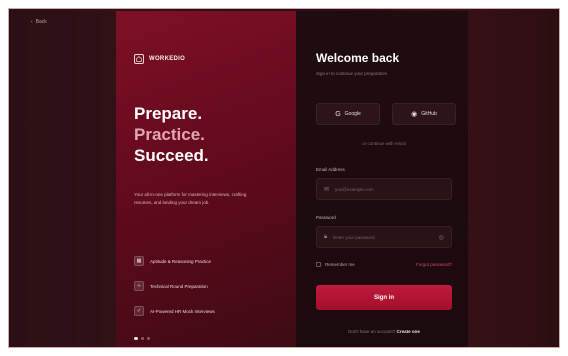  Describe the element at coordinates (182, 311) in the screenshot. I see `feature-label: AI-Powered HR Mock Interviews` at that location.